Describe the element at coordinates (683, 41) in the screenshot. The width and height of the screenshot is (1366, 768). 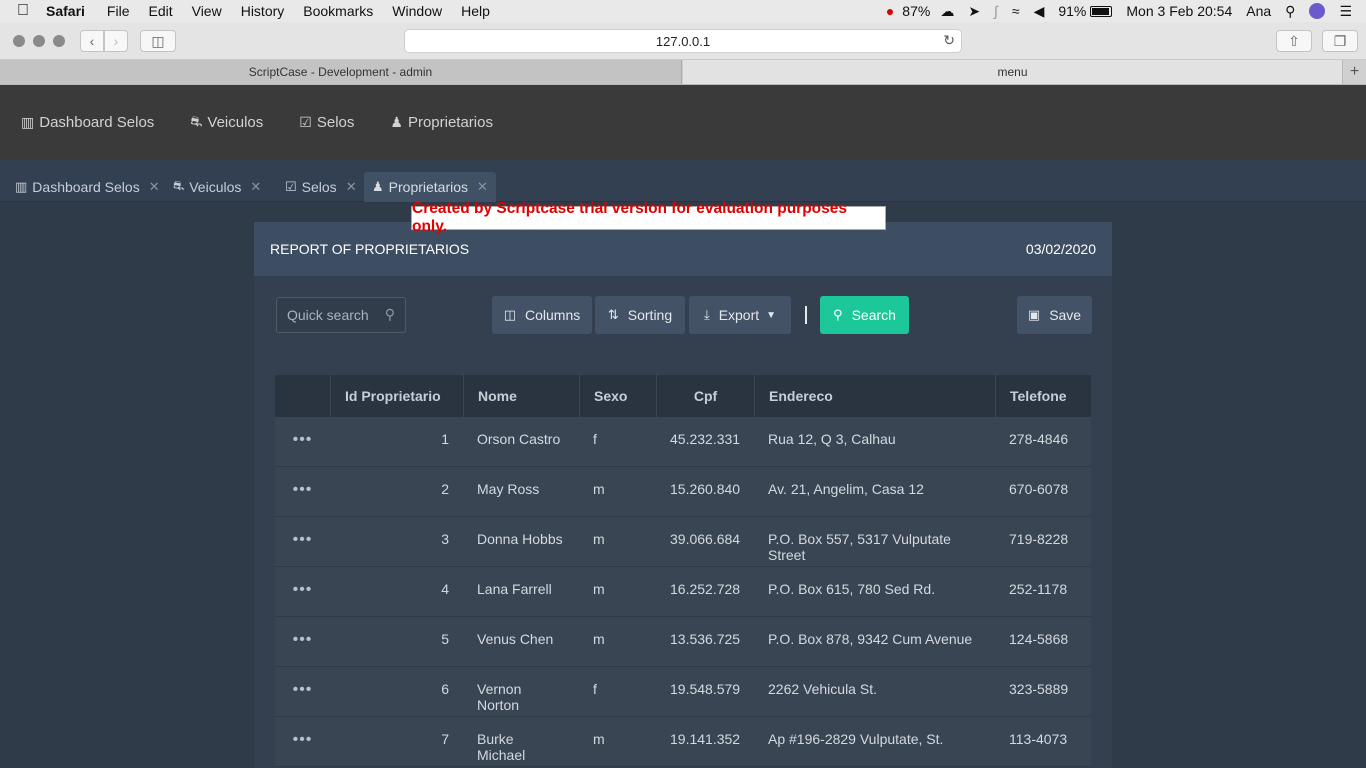
I see `address-bar: 127.0.0.1 ↻` at that location.